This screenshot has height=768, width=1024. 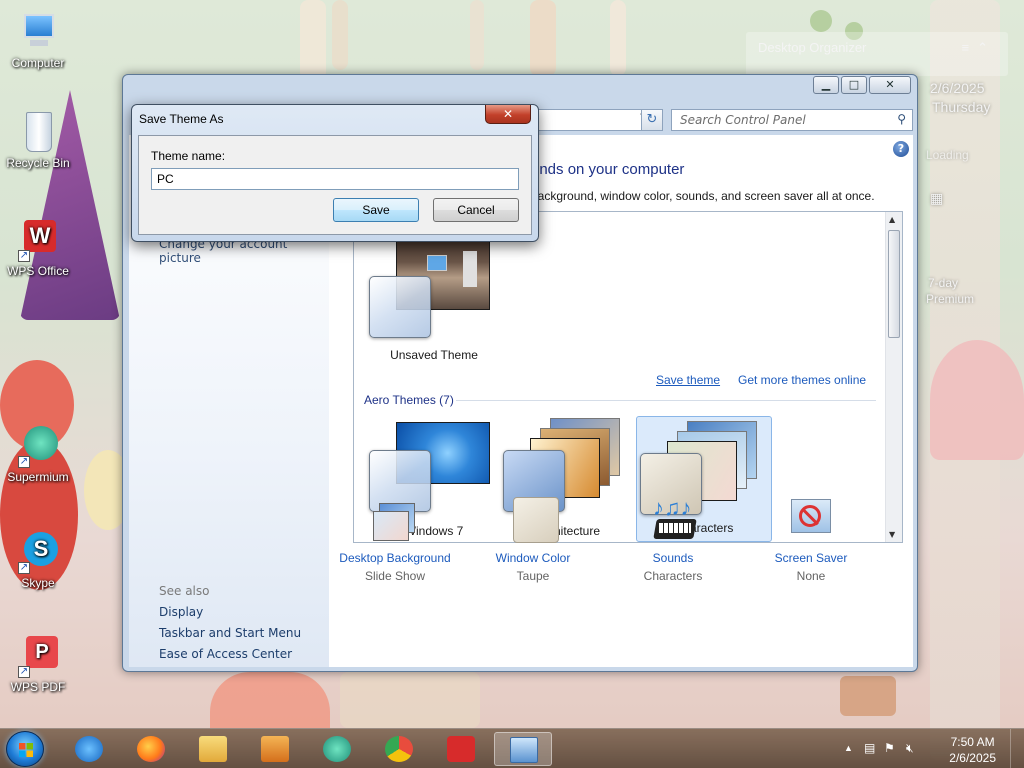 What do you see at coordinates (901, 119) in the screenshot?
I see `search-icon: ⚲` at bounding box center [901, 119].